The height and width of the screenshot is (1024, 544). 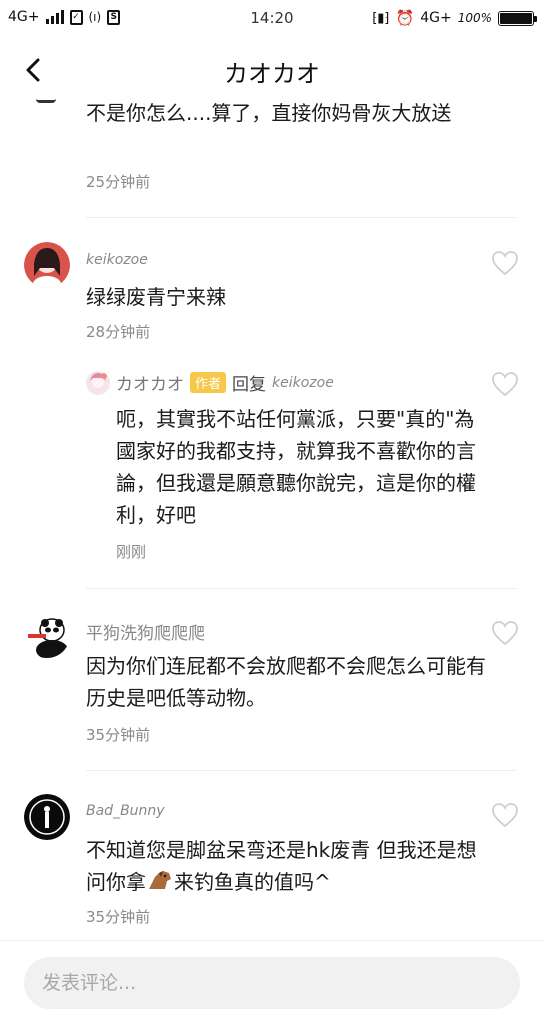 What do you see at coordinates (150, 382) in the screenshot?
I see `reply-author: カオカオ` at bounding box center [150, 382].